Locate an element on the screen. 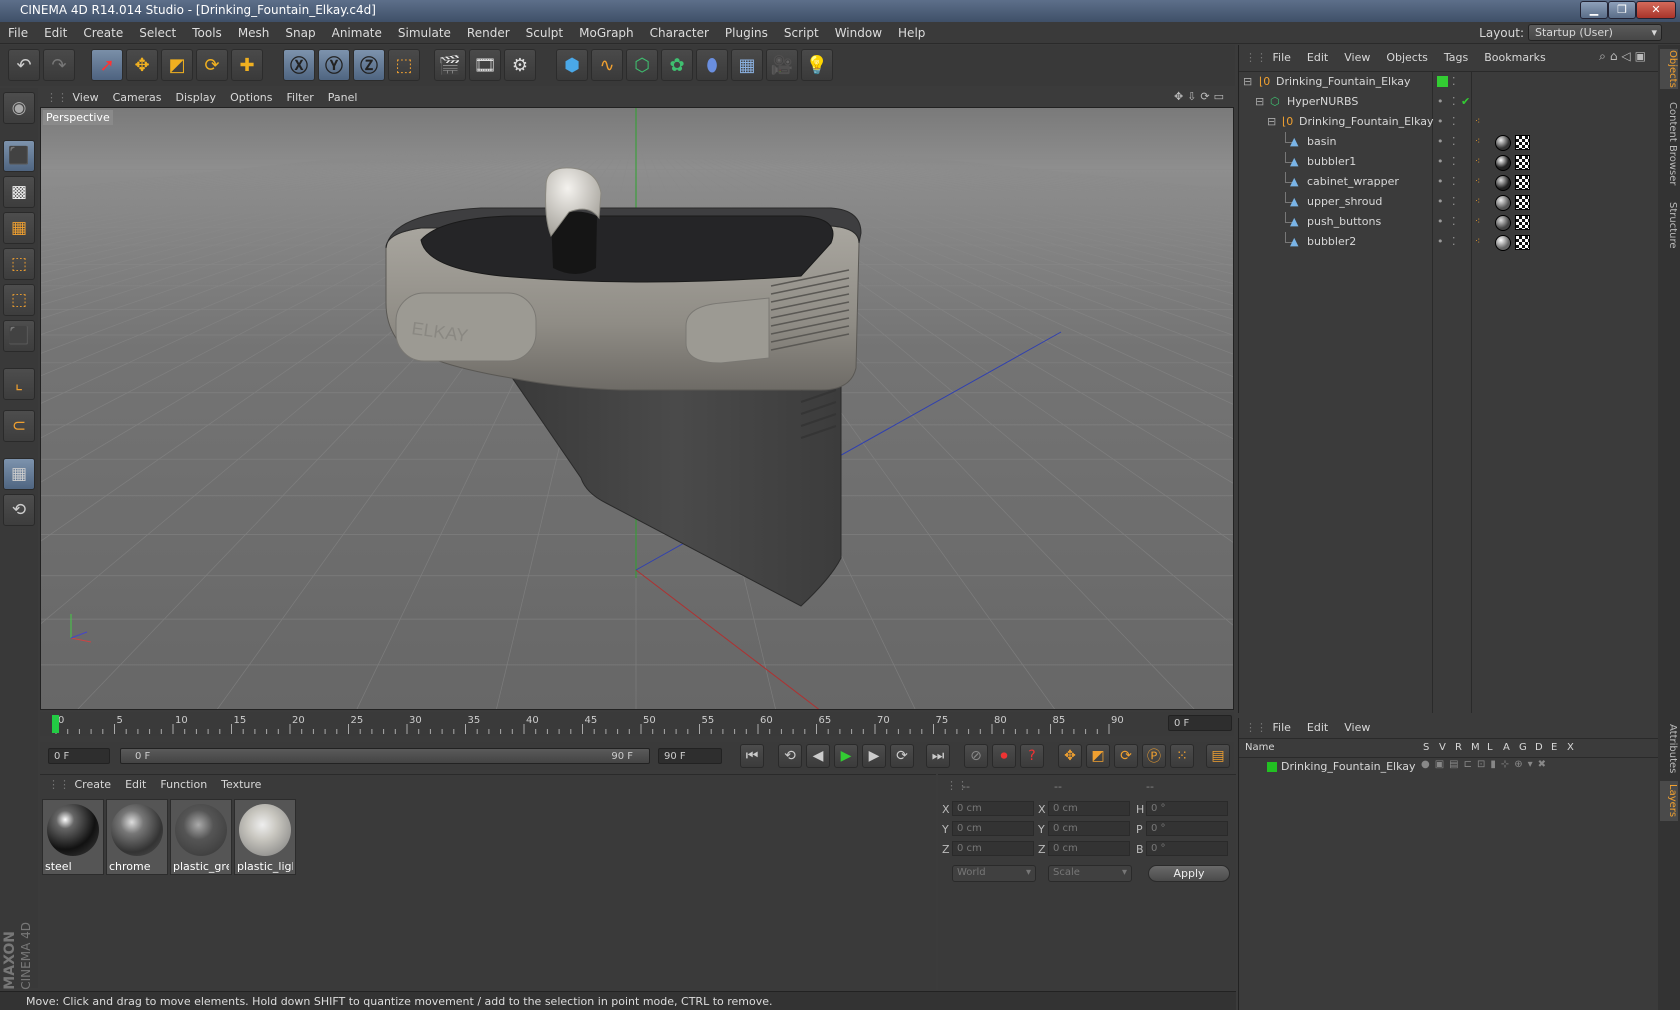 Image resolution: width=1680 pixels, height=1010 pixels. menu-file: File is located at coordinates (18, 33).